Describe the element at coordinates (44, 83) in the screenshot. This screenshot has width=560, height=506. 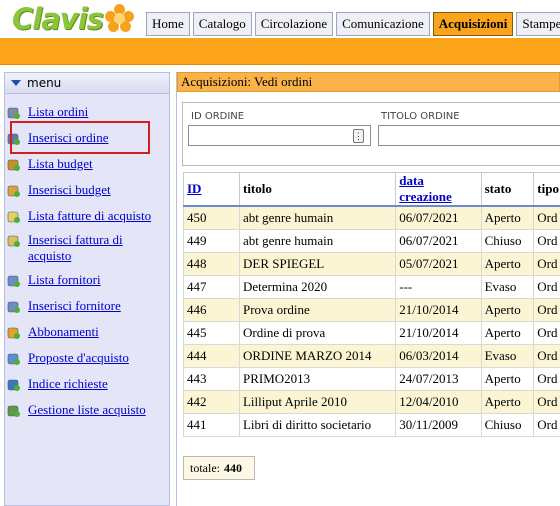
I see `menu-title: menu` at that location.